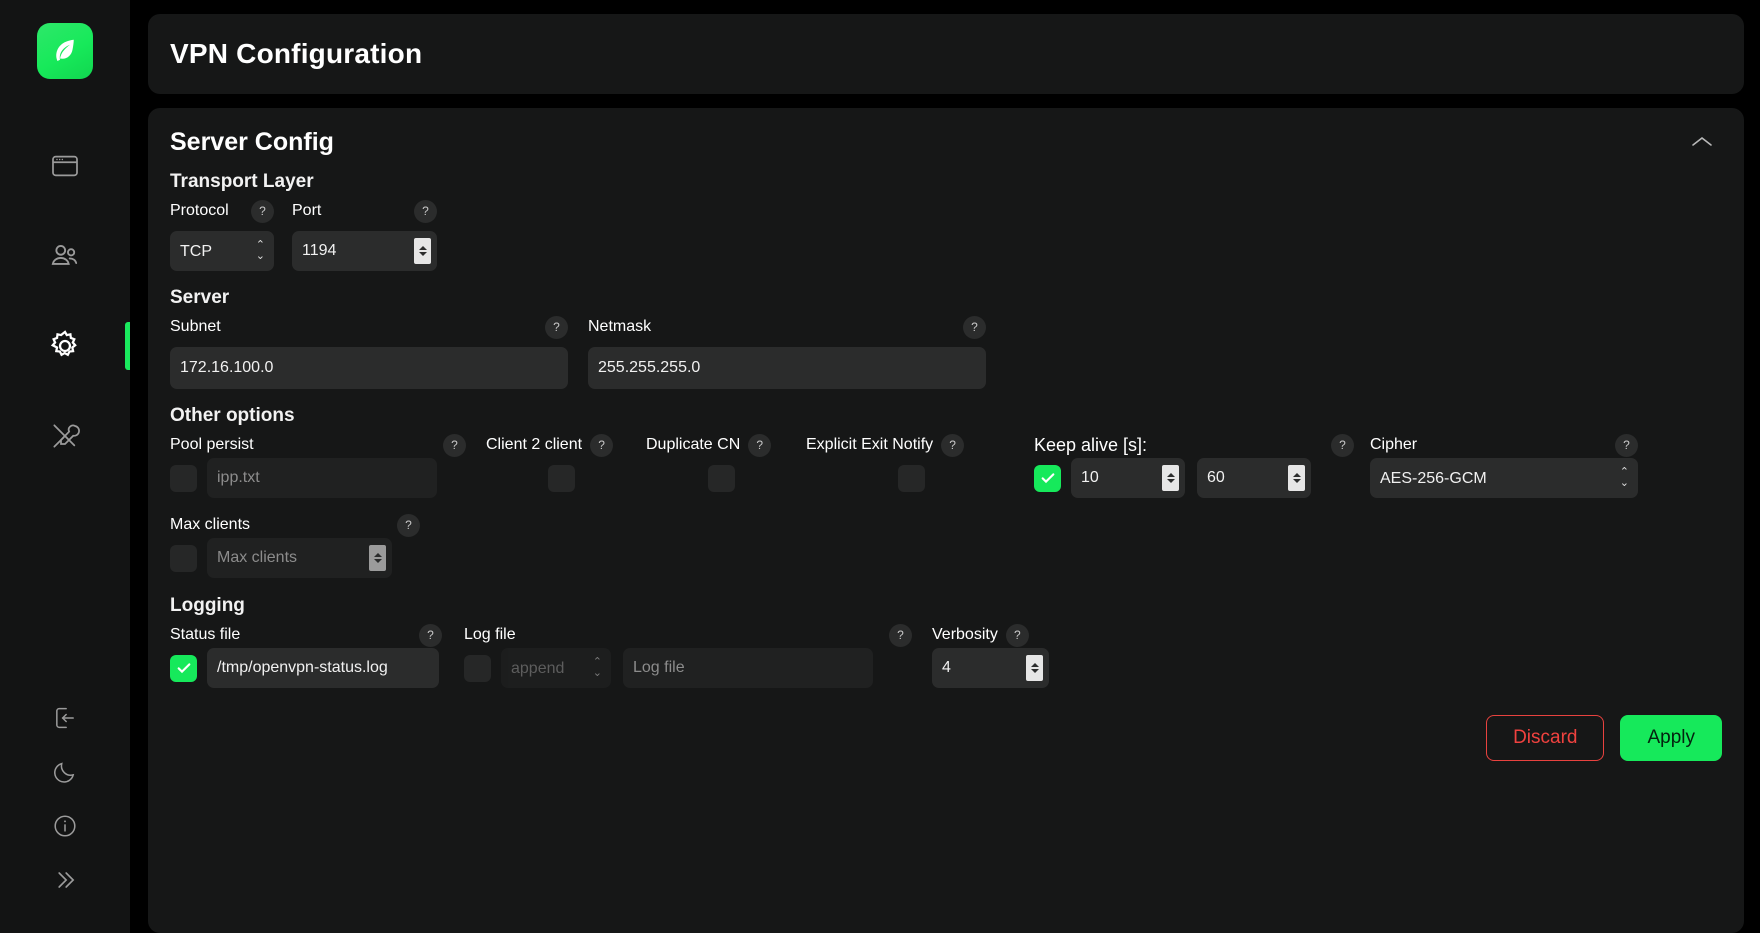 This screenshot has width=1760, height=933. I want to click on max-clients-controls, so click(295, 558).